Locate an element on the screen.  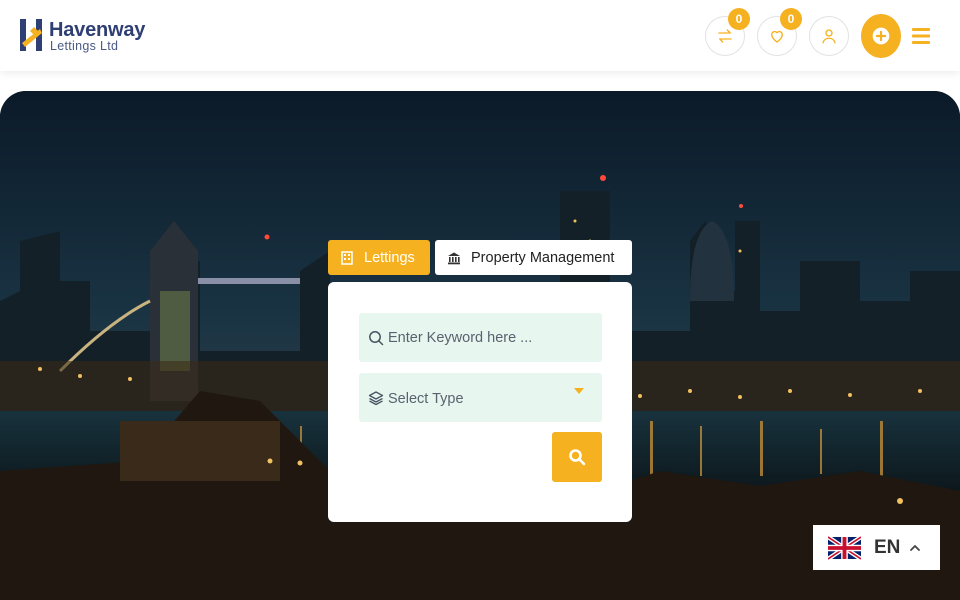
chevron-up-icon is located at coordinates (915, 547).